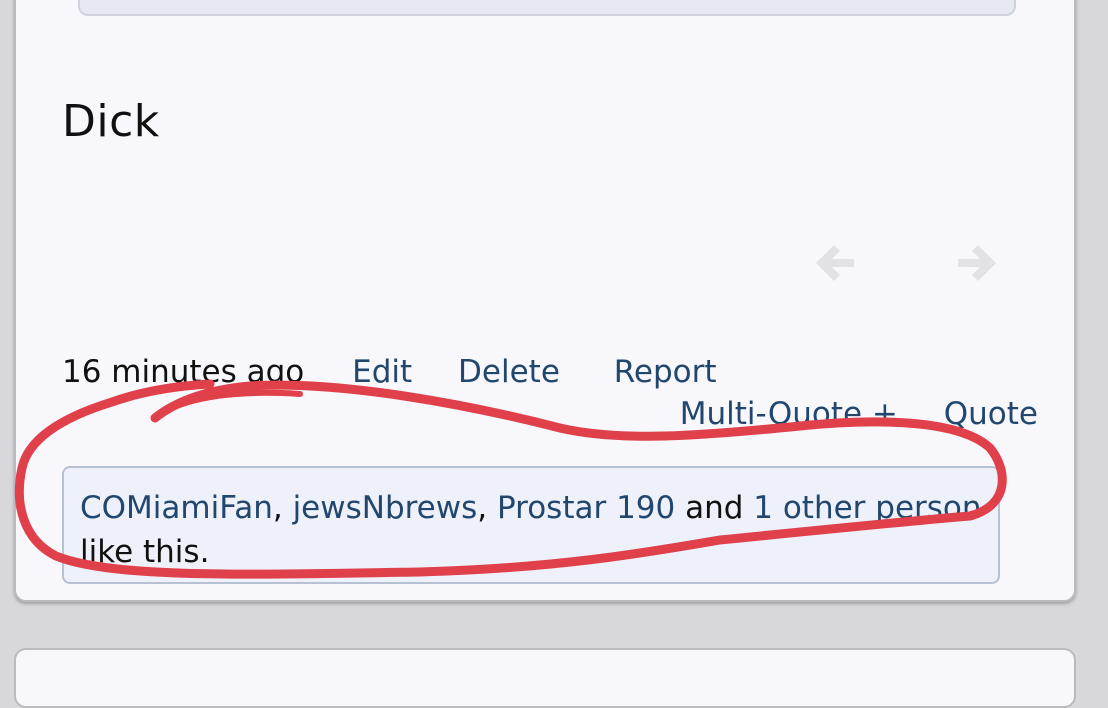 The width and height of the screenshot is (1108, 708). I want to click on liker-conjunction: and, so click(714, 508).